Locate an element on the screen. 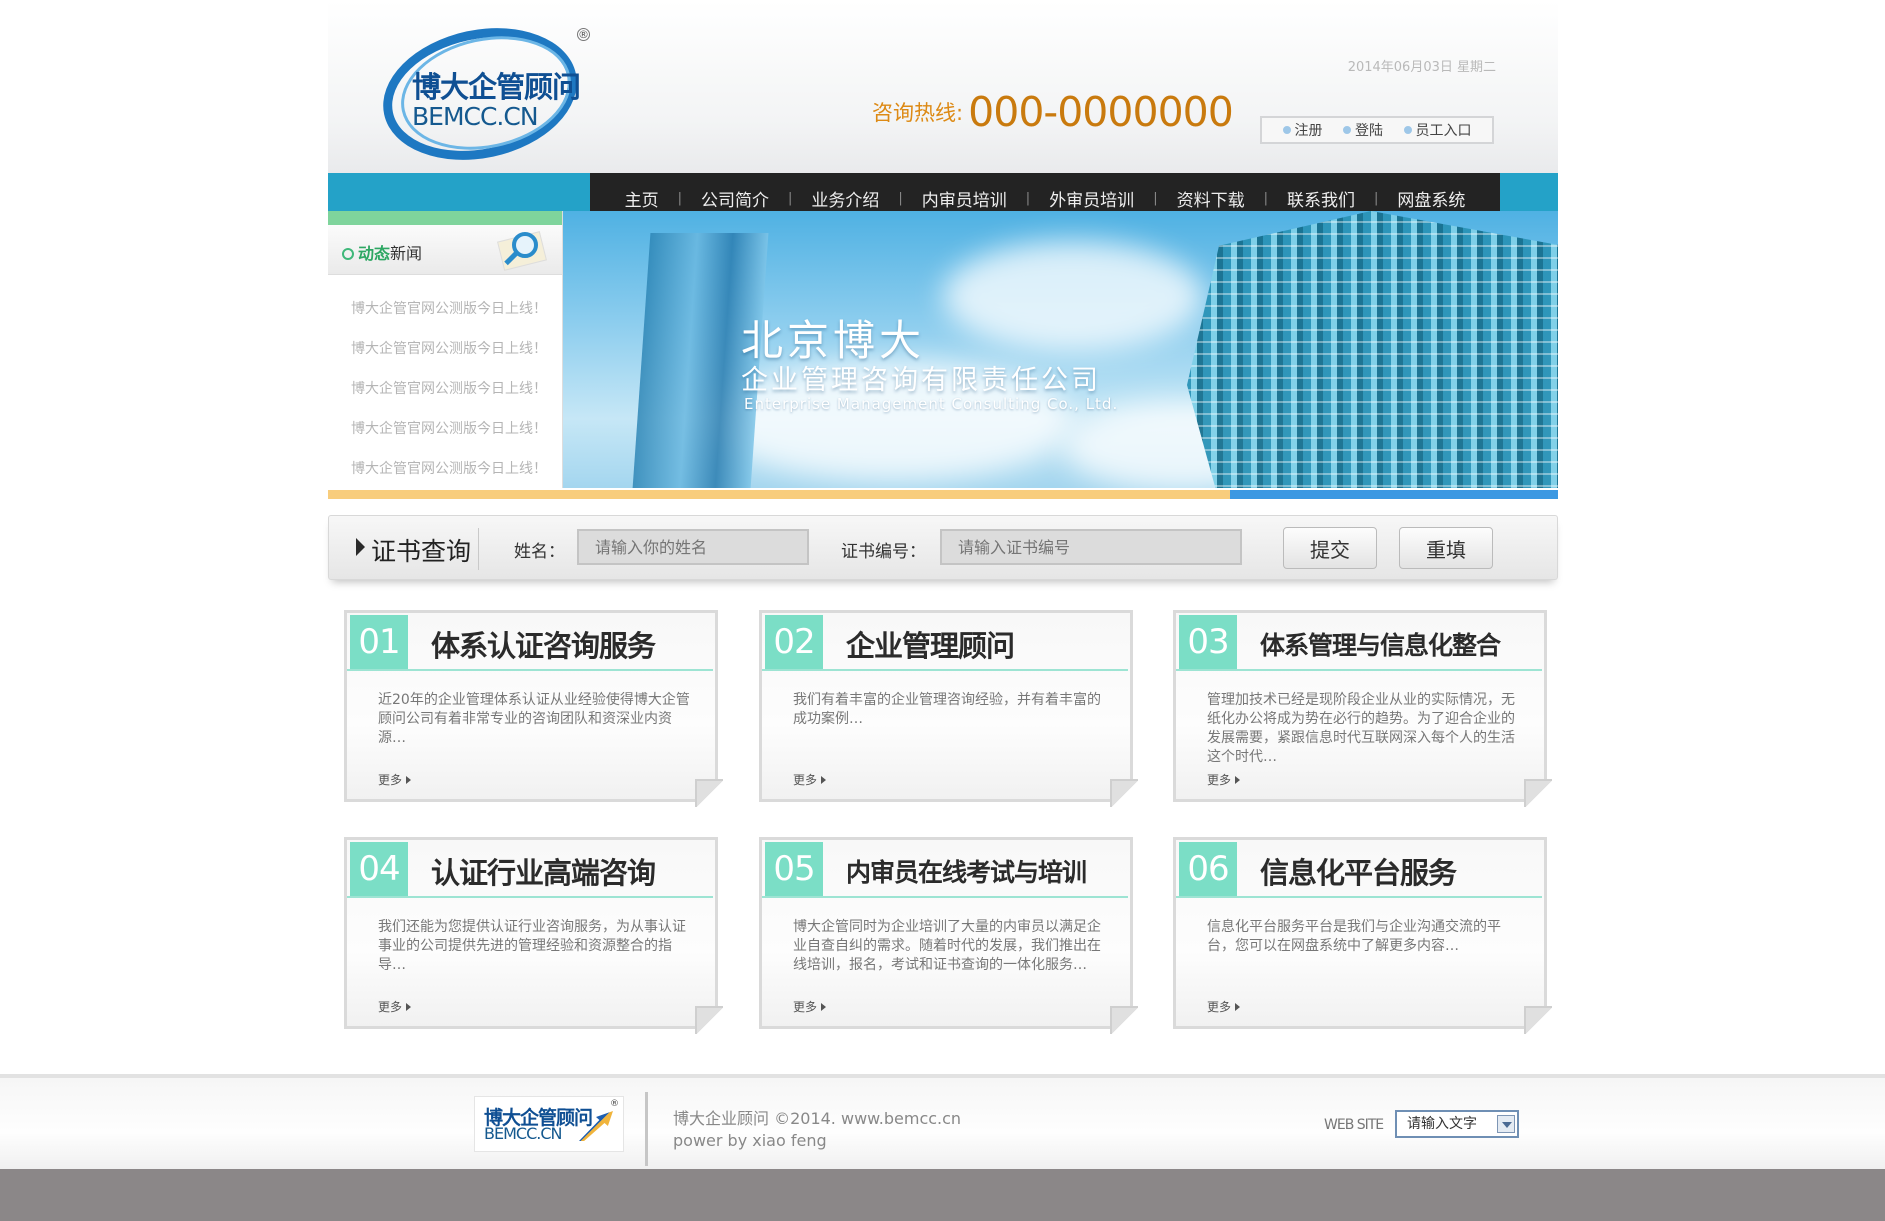 This screenshot has height=1221, width=1885. name-label: 姓名： is located at coordinates (539, 552).